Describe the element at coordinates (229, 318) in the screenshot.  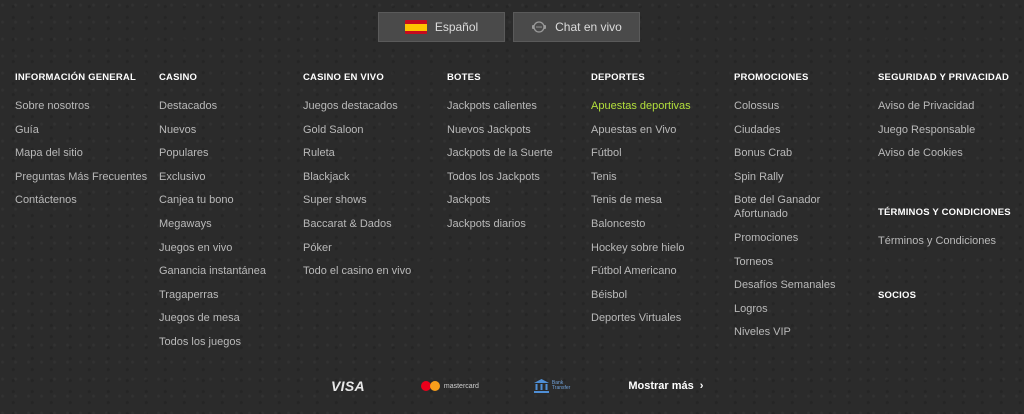
I see `footer-link: Juegos de mesa` at that location.